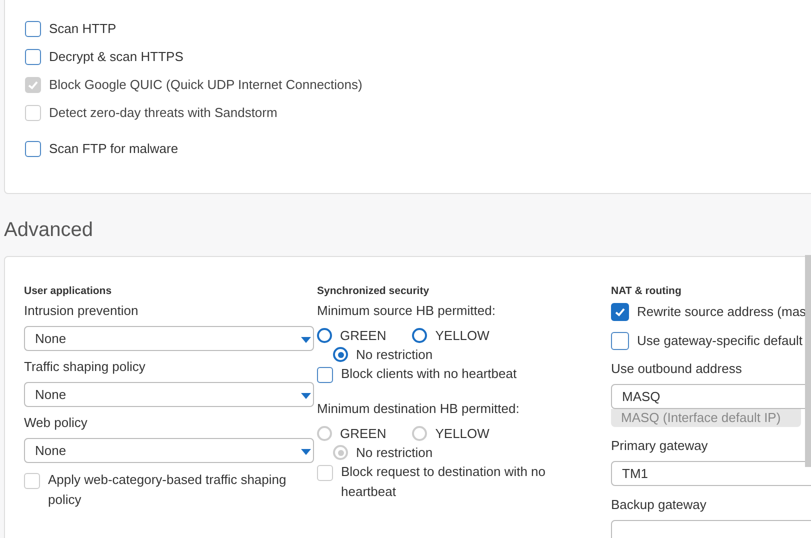 The image size is (811, 538). What do you see at coordinates (711, 529) in the screenshot?
I see `dropdown` at bounding box center [711, 529].